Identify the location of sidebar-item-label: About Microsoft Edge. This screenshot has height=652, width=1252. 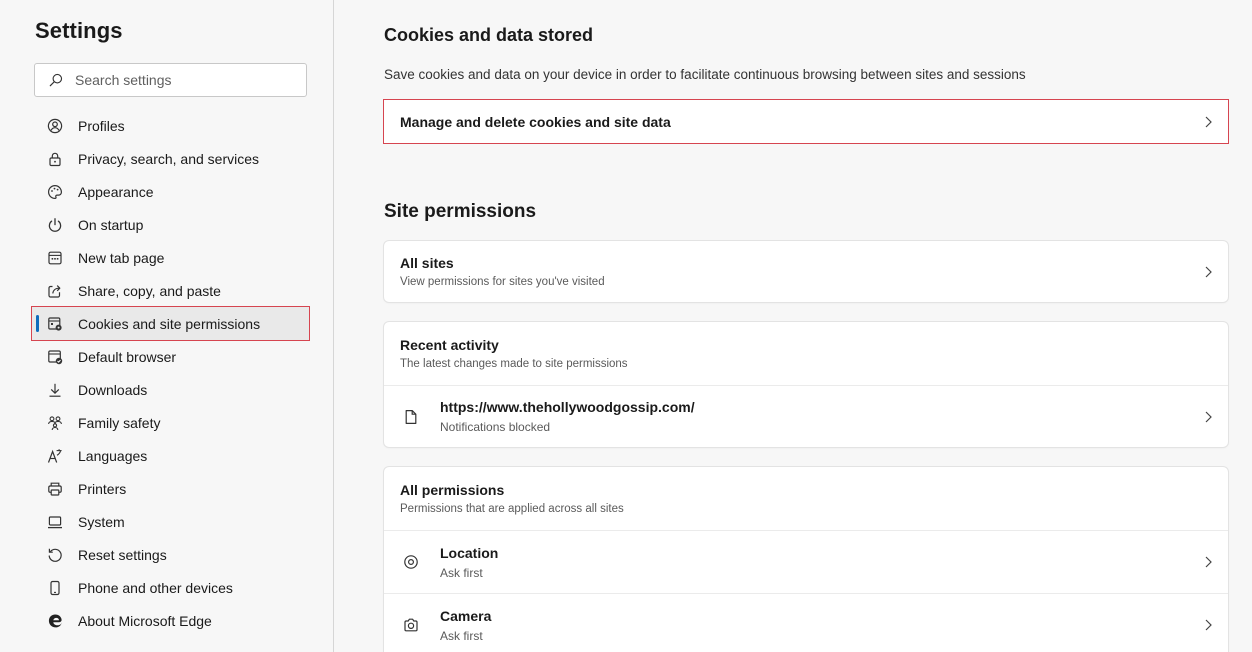
(145, 620).